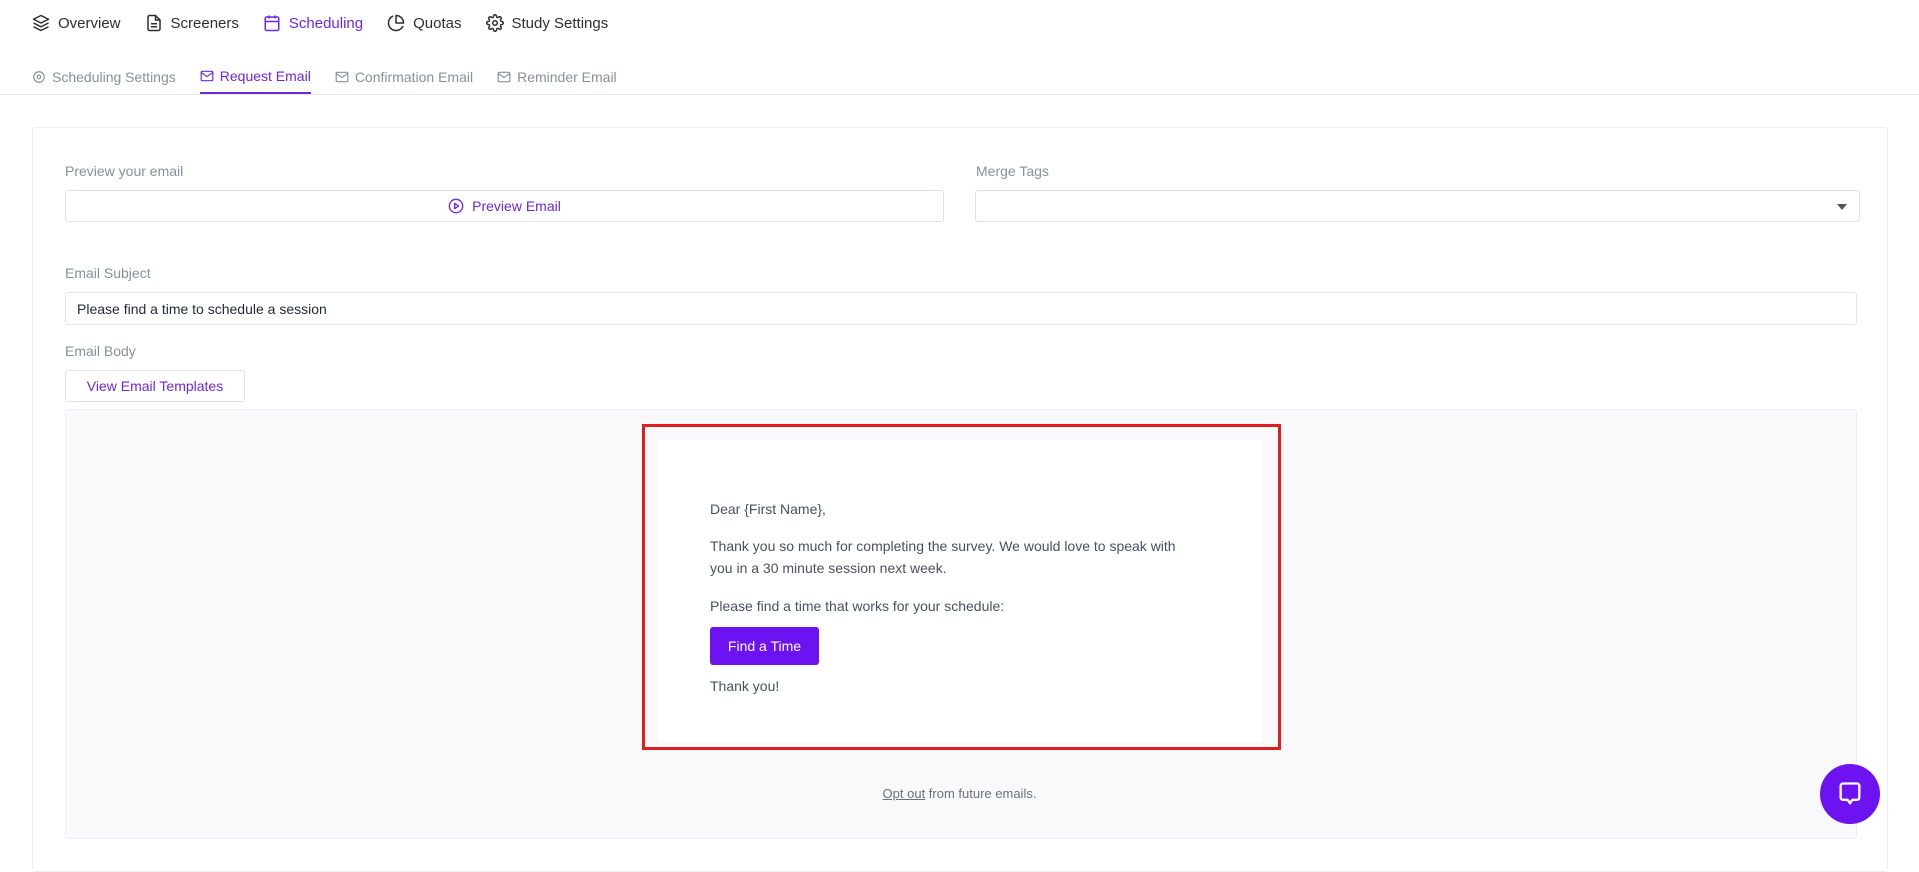 Image resolution: width=1919 pixels, height=872 pixels. Describe the element at coordinates (456, 206) in the screenshot. I see `play-circle-icon` at that location.